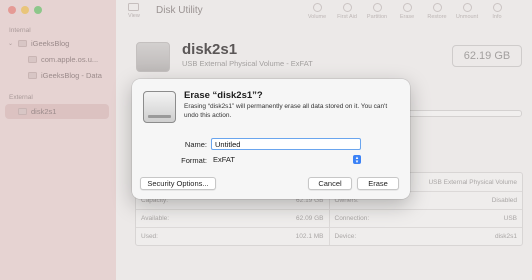 Image resolution: width=532 pixels, height=280 pixels. Describe the element at coordinates (287, 159) in the screenshot. I see `format-select: ExFAT ▴ ▾` at that location.